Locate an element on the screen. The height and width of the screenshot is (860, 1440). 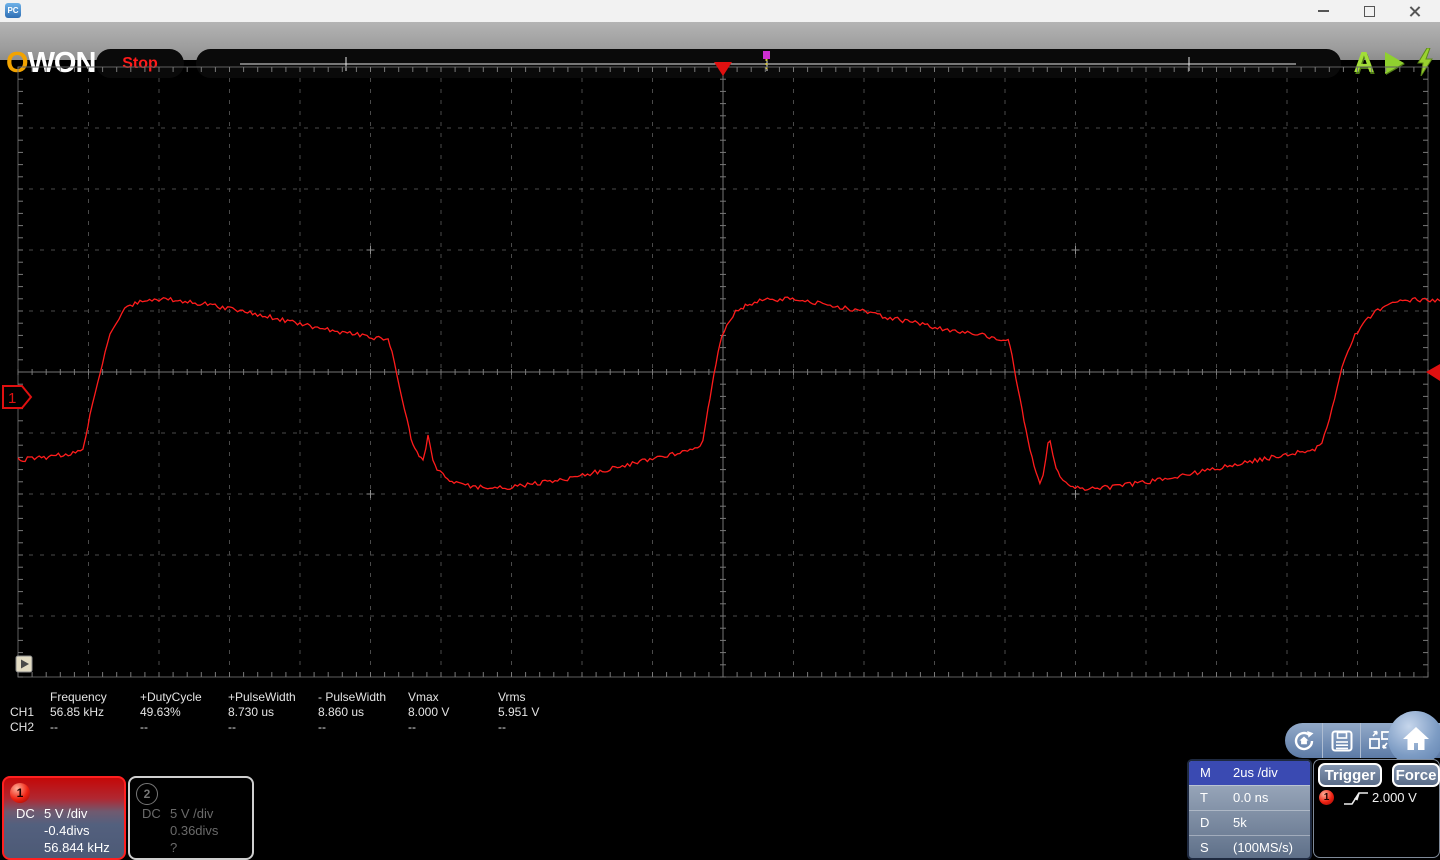
minimize-button is located at coordinates (1323, 11).